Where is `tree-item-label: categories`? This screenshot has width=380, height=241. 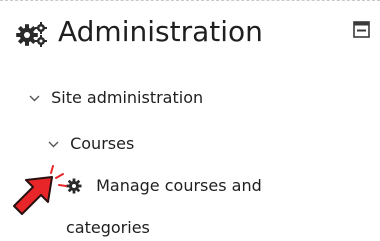 tree-item-label: categories is located at coordinates (108, 227).